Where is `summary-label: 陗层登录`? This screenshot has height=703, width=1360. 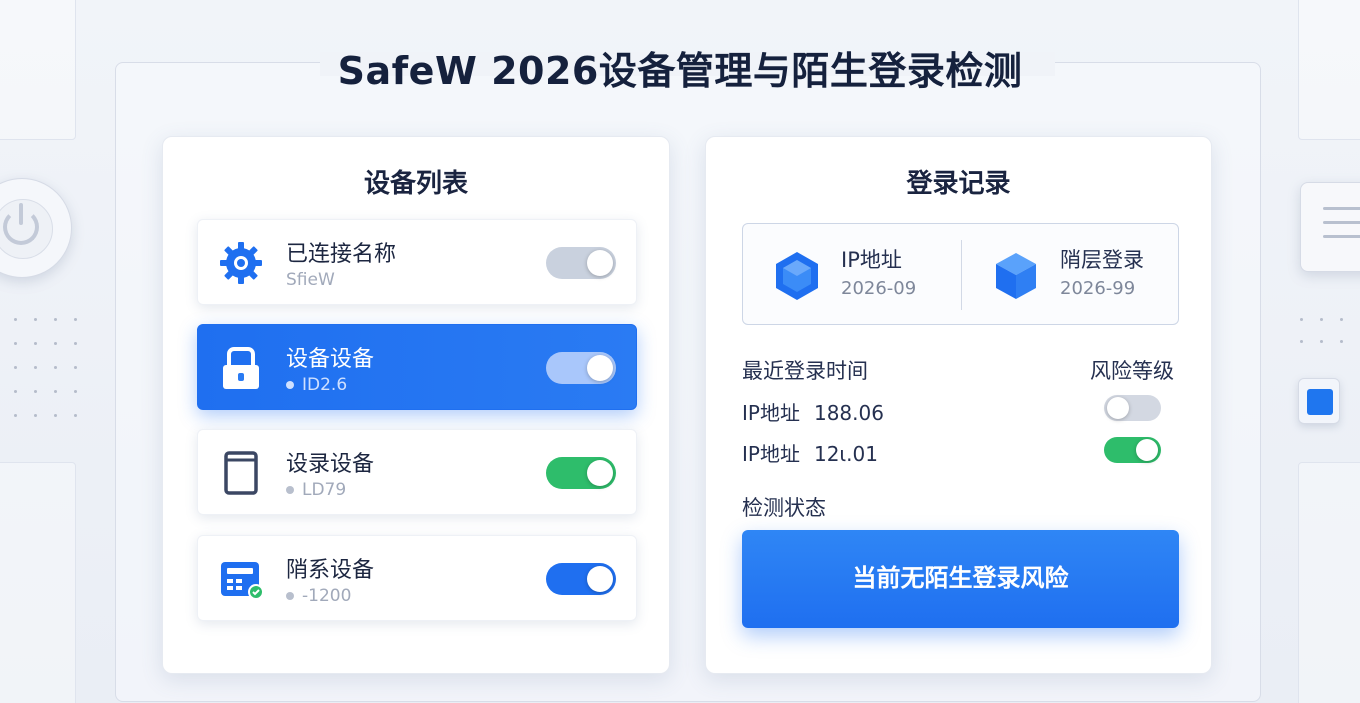
summary-label: 陗层登录 is located at coordinates (1102, 260).